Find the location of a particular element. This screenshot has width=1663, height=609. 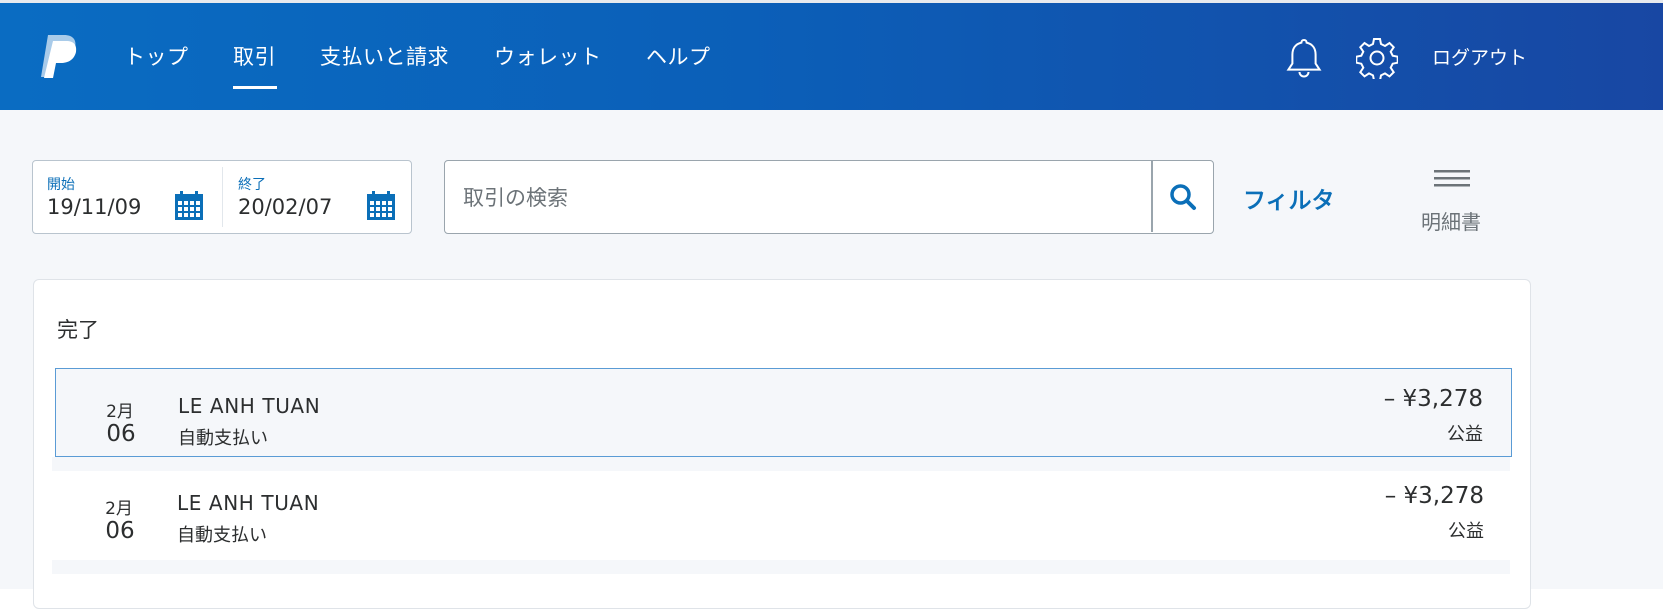

menu-lines-icon is located at coordinates (1452, 178).